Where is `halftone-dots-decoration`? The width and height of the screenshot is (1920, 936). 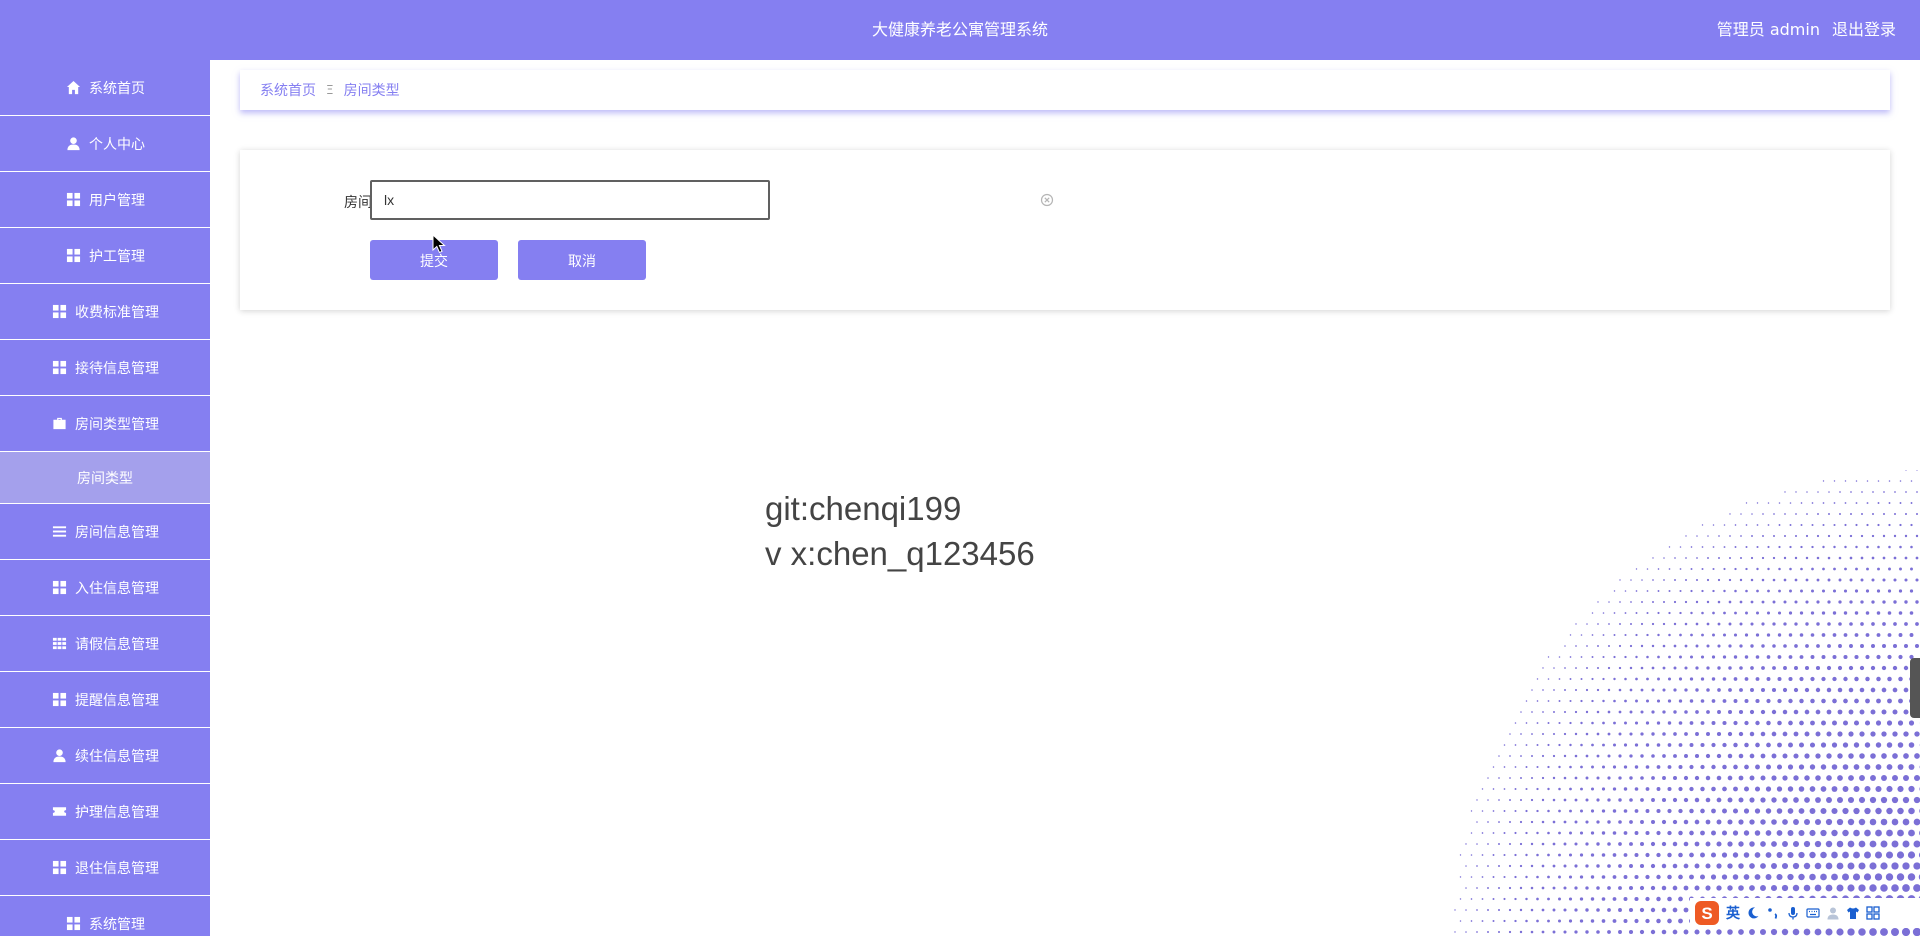
halftone-dots-decoration is located at coordinates (1687, 703).